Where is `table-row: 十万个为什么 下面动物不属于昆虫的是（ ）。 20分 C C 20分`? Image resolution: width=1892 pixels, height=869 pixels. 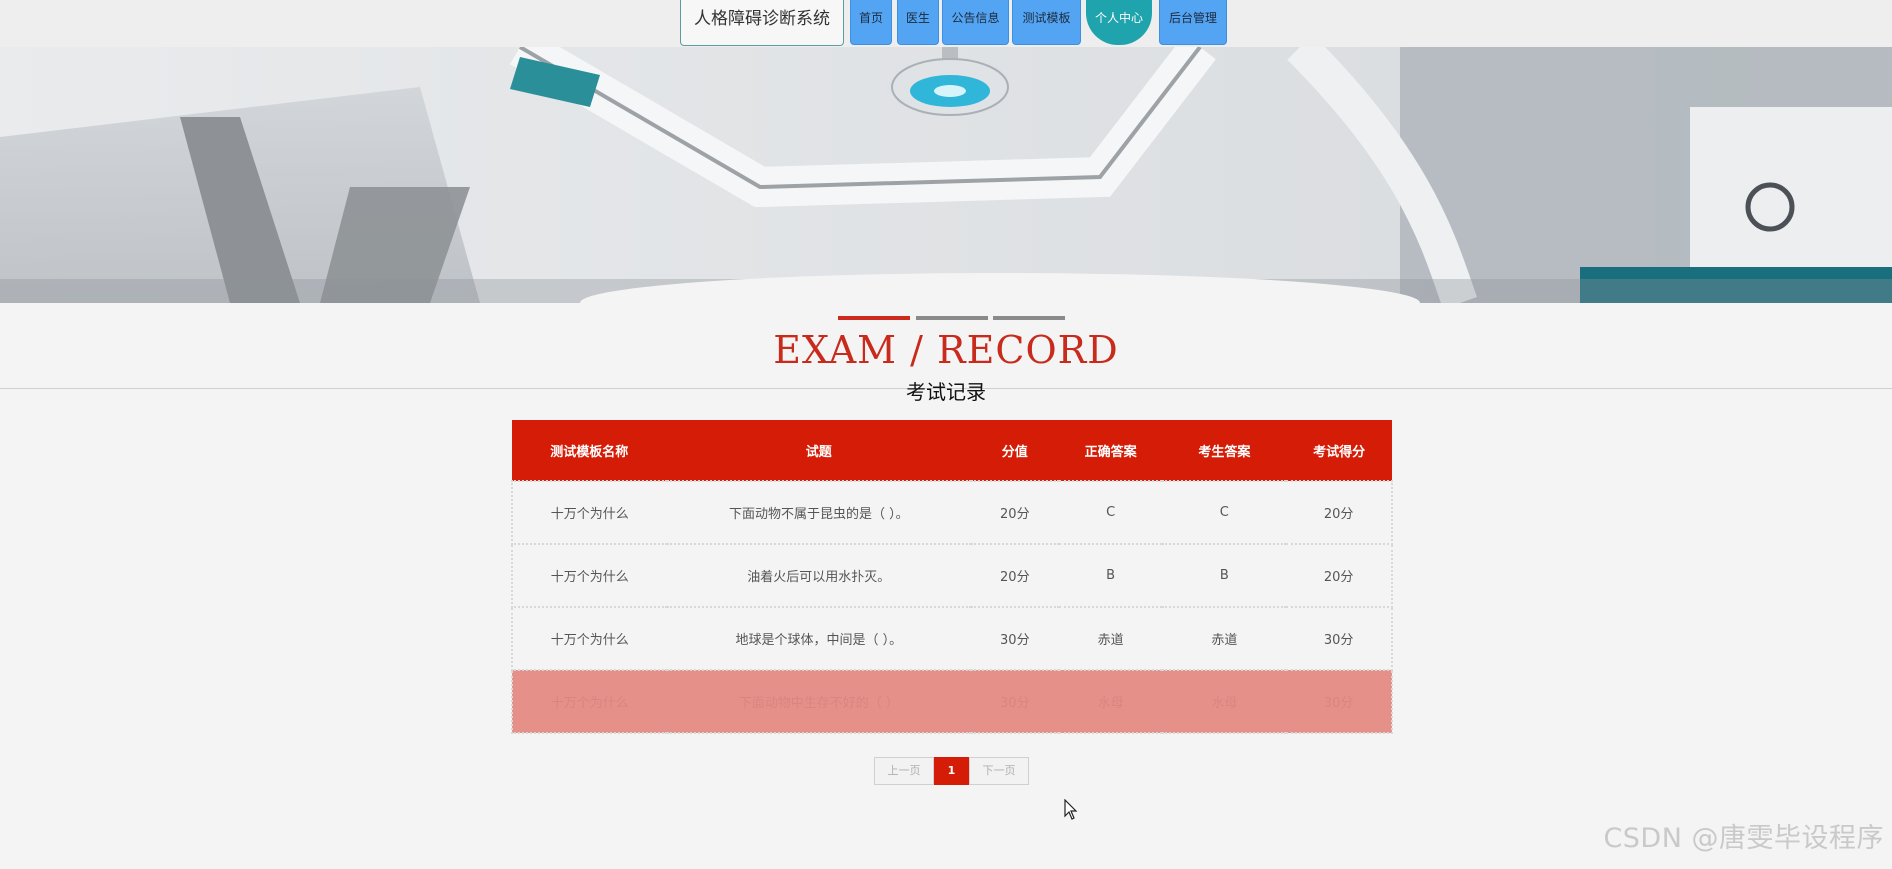
table-row: 十万个为什么 下面动物不属于昆虫的是（ ）。 20分 C C 20分 is located at coordinates (952, 512).